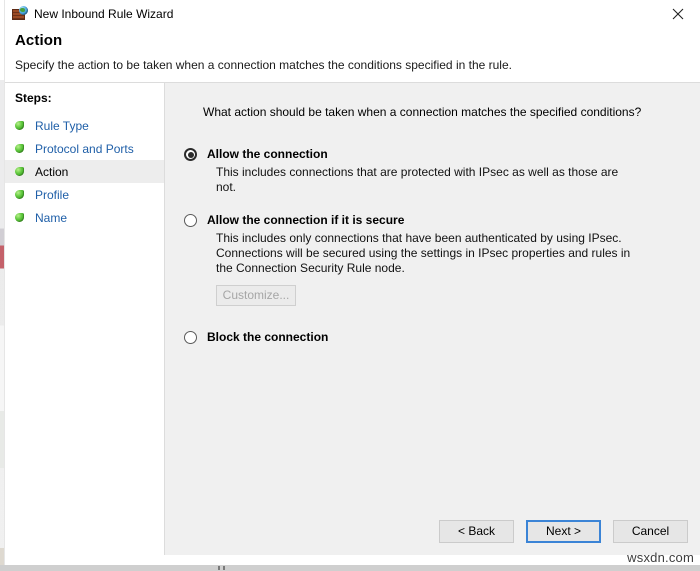  Describe the element at coordinates (476, 531) in the screenshot. I see `back-button: < Back` at that location.